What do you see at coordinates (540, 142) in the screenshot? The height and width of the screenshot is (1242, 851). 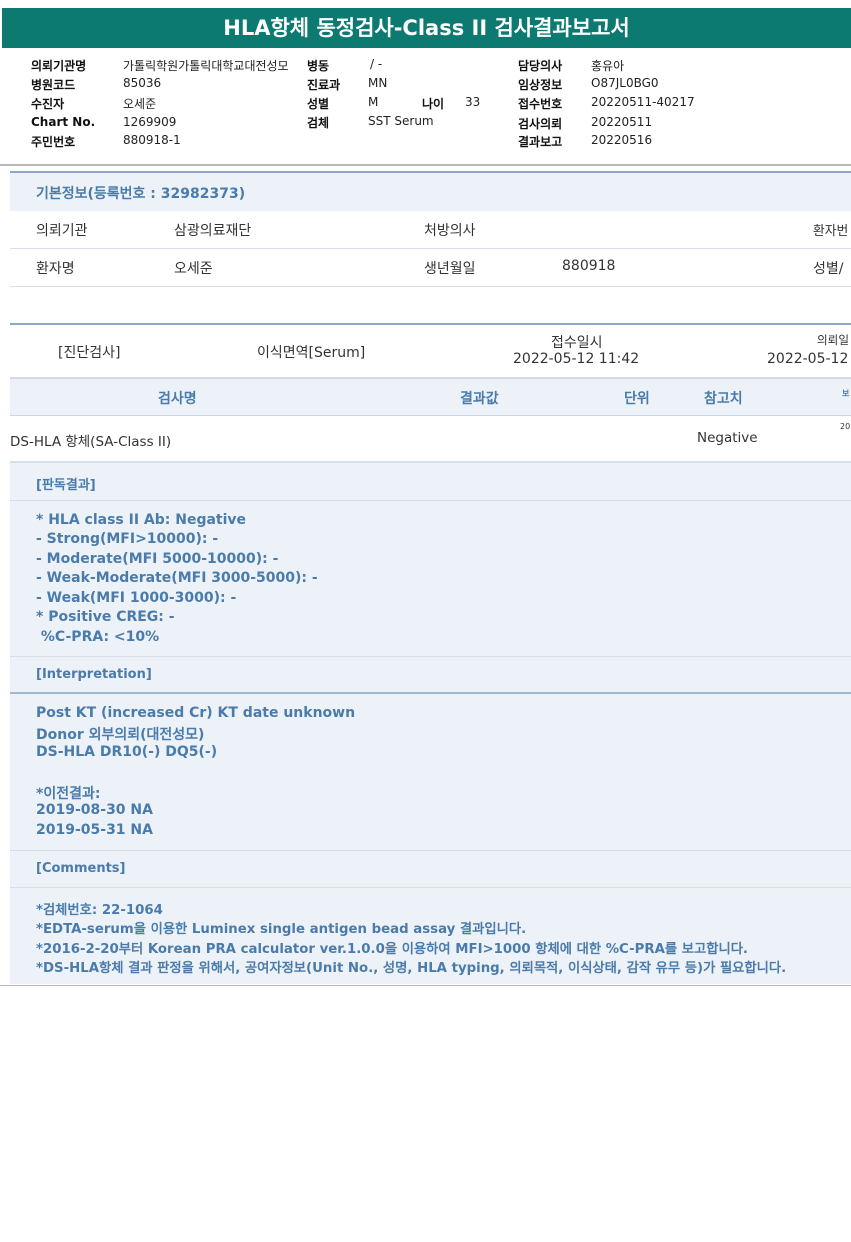 I see `report-label: 결과보고` at bounding box center [540, 142].